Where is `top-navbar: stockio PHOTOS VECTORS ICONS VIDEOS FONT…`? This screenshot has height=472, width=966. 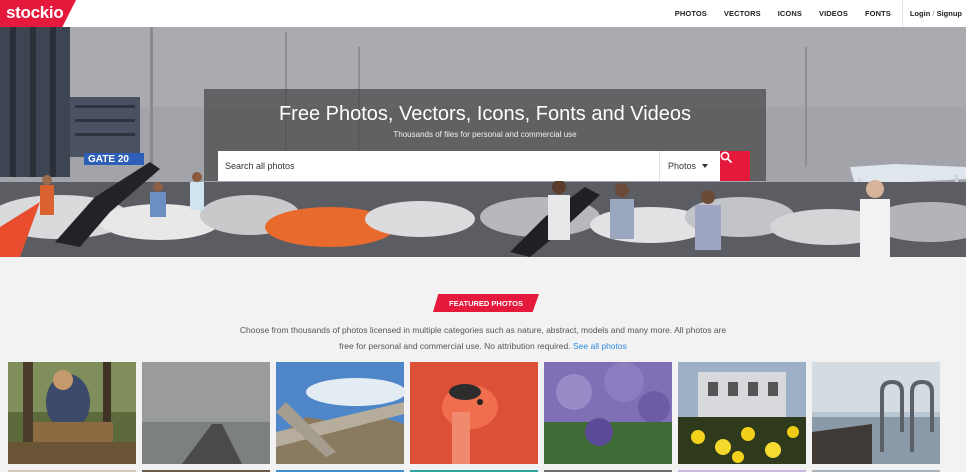
top-navbar: stockio PHOTOS VECTORS ICONS VIDEOS FONT… is located at coordinates (483, 13).